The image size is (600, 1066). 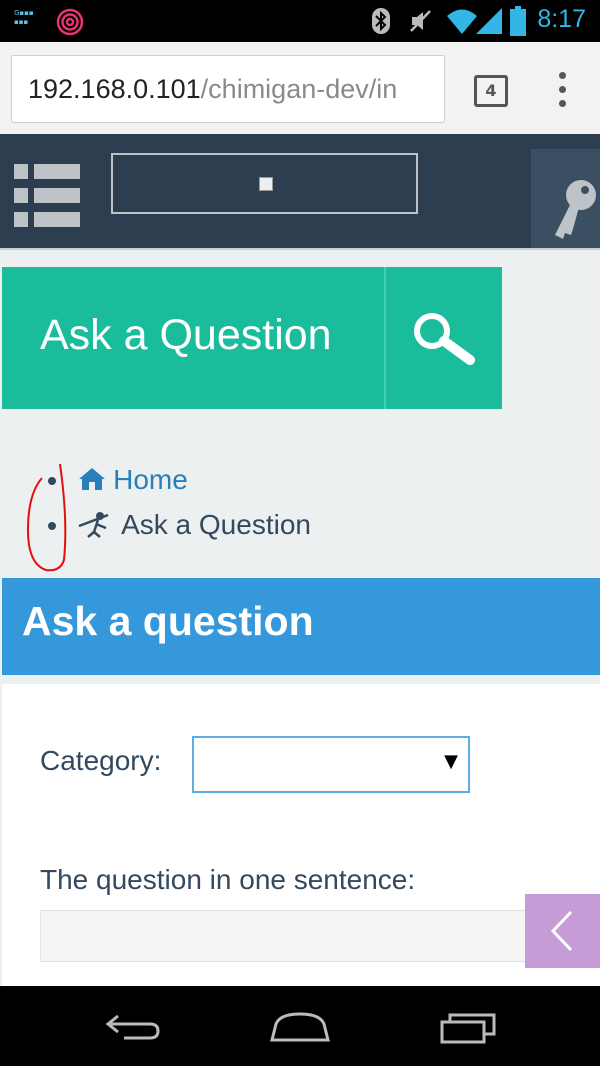 I want to click on breadcrumb-item-current: Ask a Question, so click(x=194, y=526).